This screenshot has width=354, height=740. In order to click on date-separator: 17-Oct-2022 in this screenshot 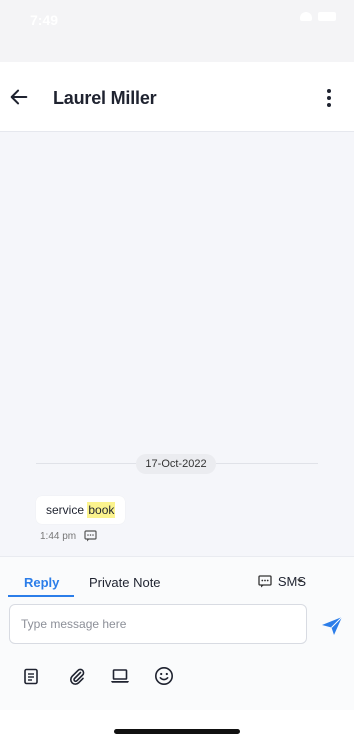, I will do `click(176, 464)`.